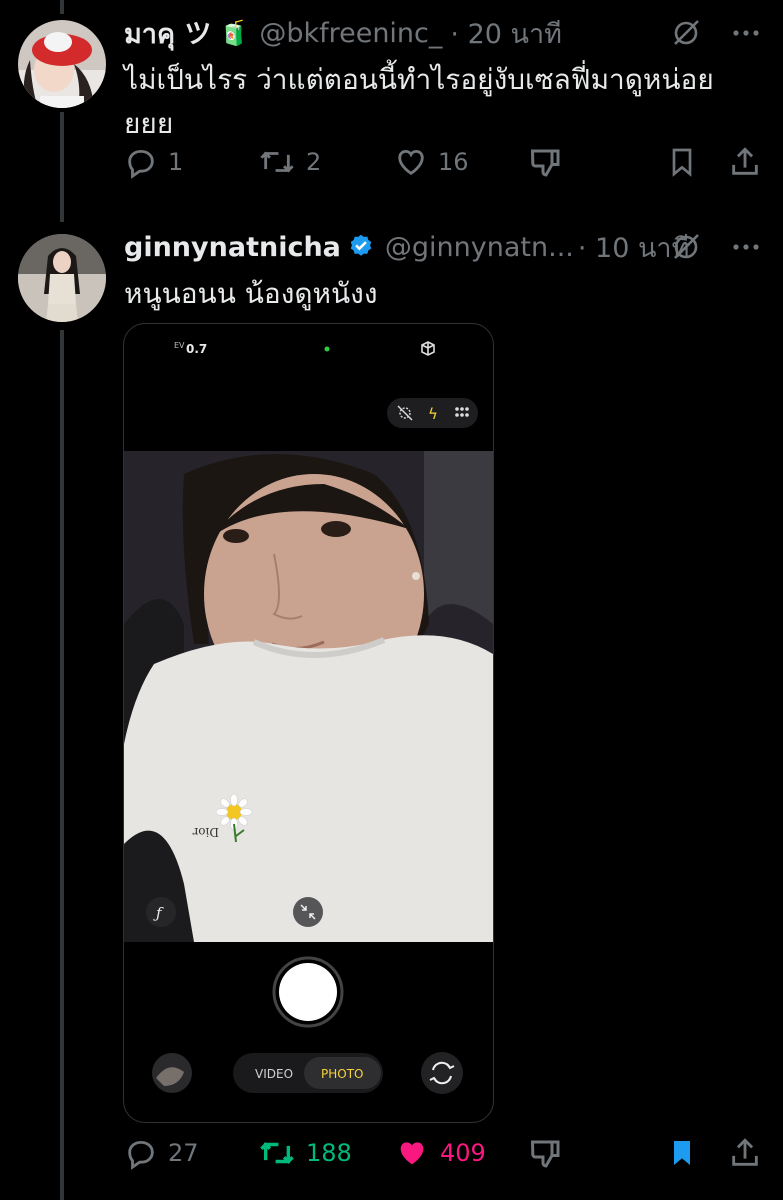 Image resolution: width=783 pixels, height=1200 pixels. Describe the element at coordinates (314, 162) in the screenshot. I see `repost-count: 2` at that location.